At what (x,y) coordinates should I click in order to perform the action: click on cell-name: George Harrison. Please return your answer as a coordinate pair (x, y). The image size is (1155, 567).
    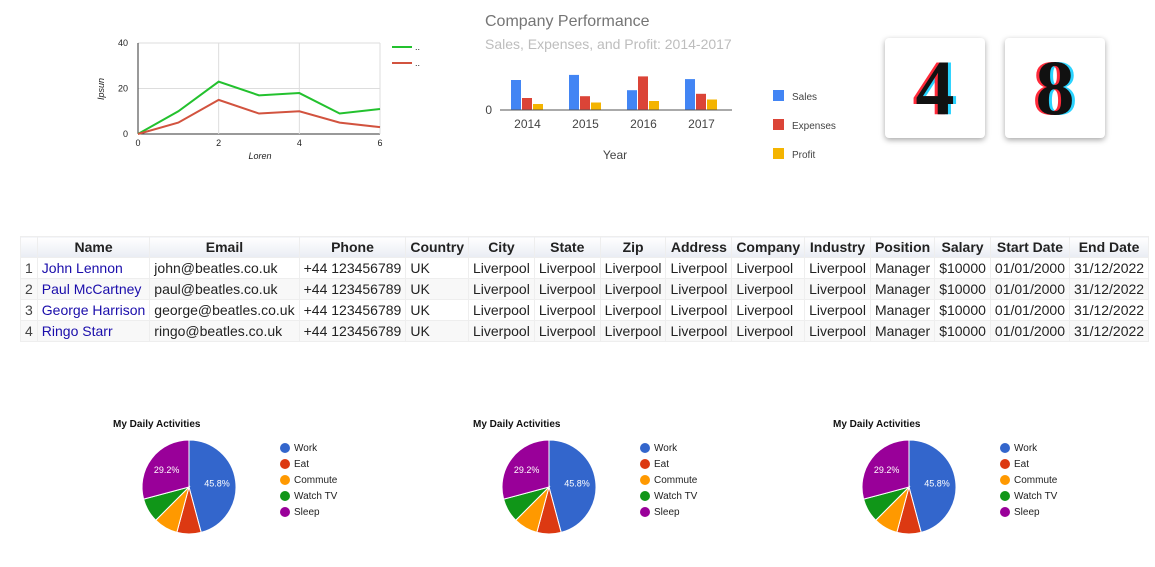
    Looking at the image, I should click on (93, 310).